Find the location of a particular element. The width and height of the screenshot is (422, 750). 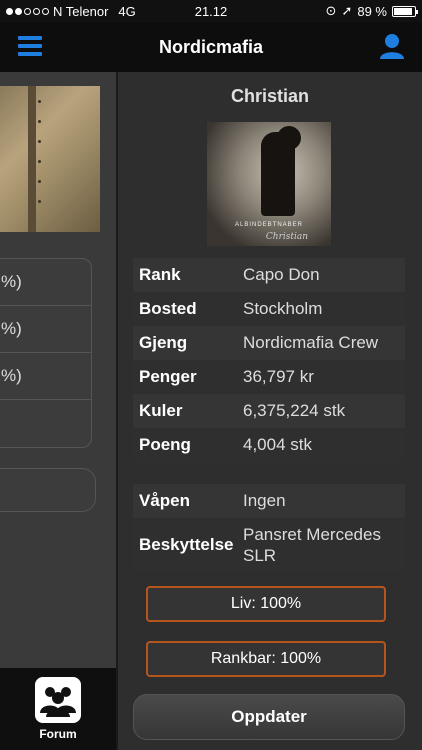

table-row: Penger 36,797 kr is located at coordinates (269, 377).